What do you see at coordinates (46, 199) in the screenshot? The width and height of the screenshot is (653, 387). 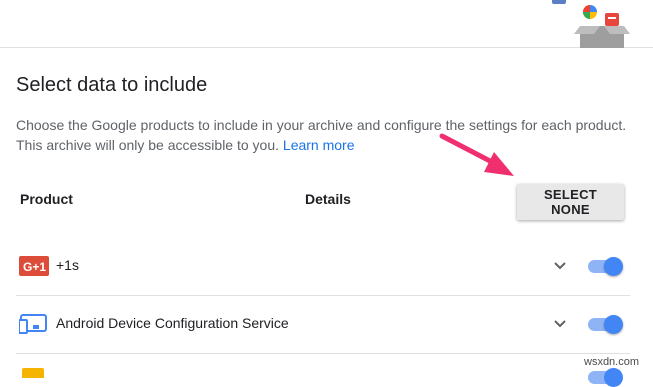 I see `product-column-header: Product` at bounding box center [46, 199].